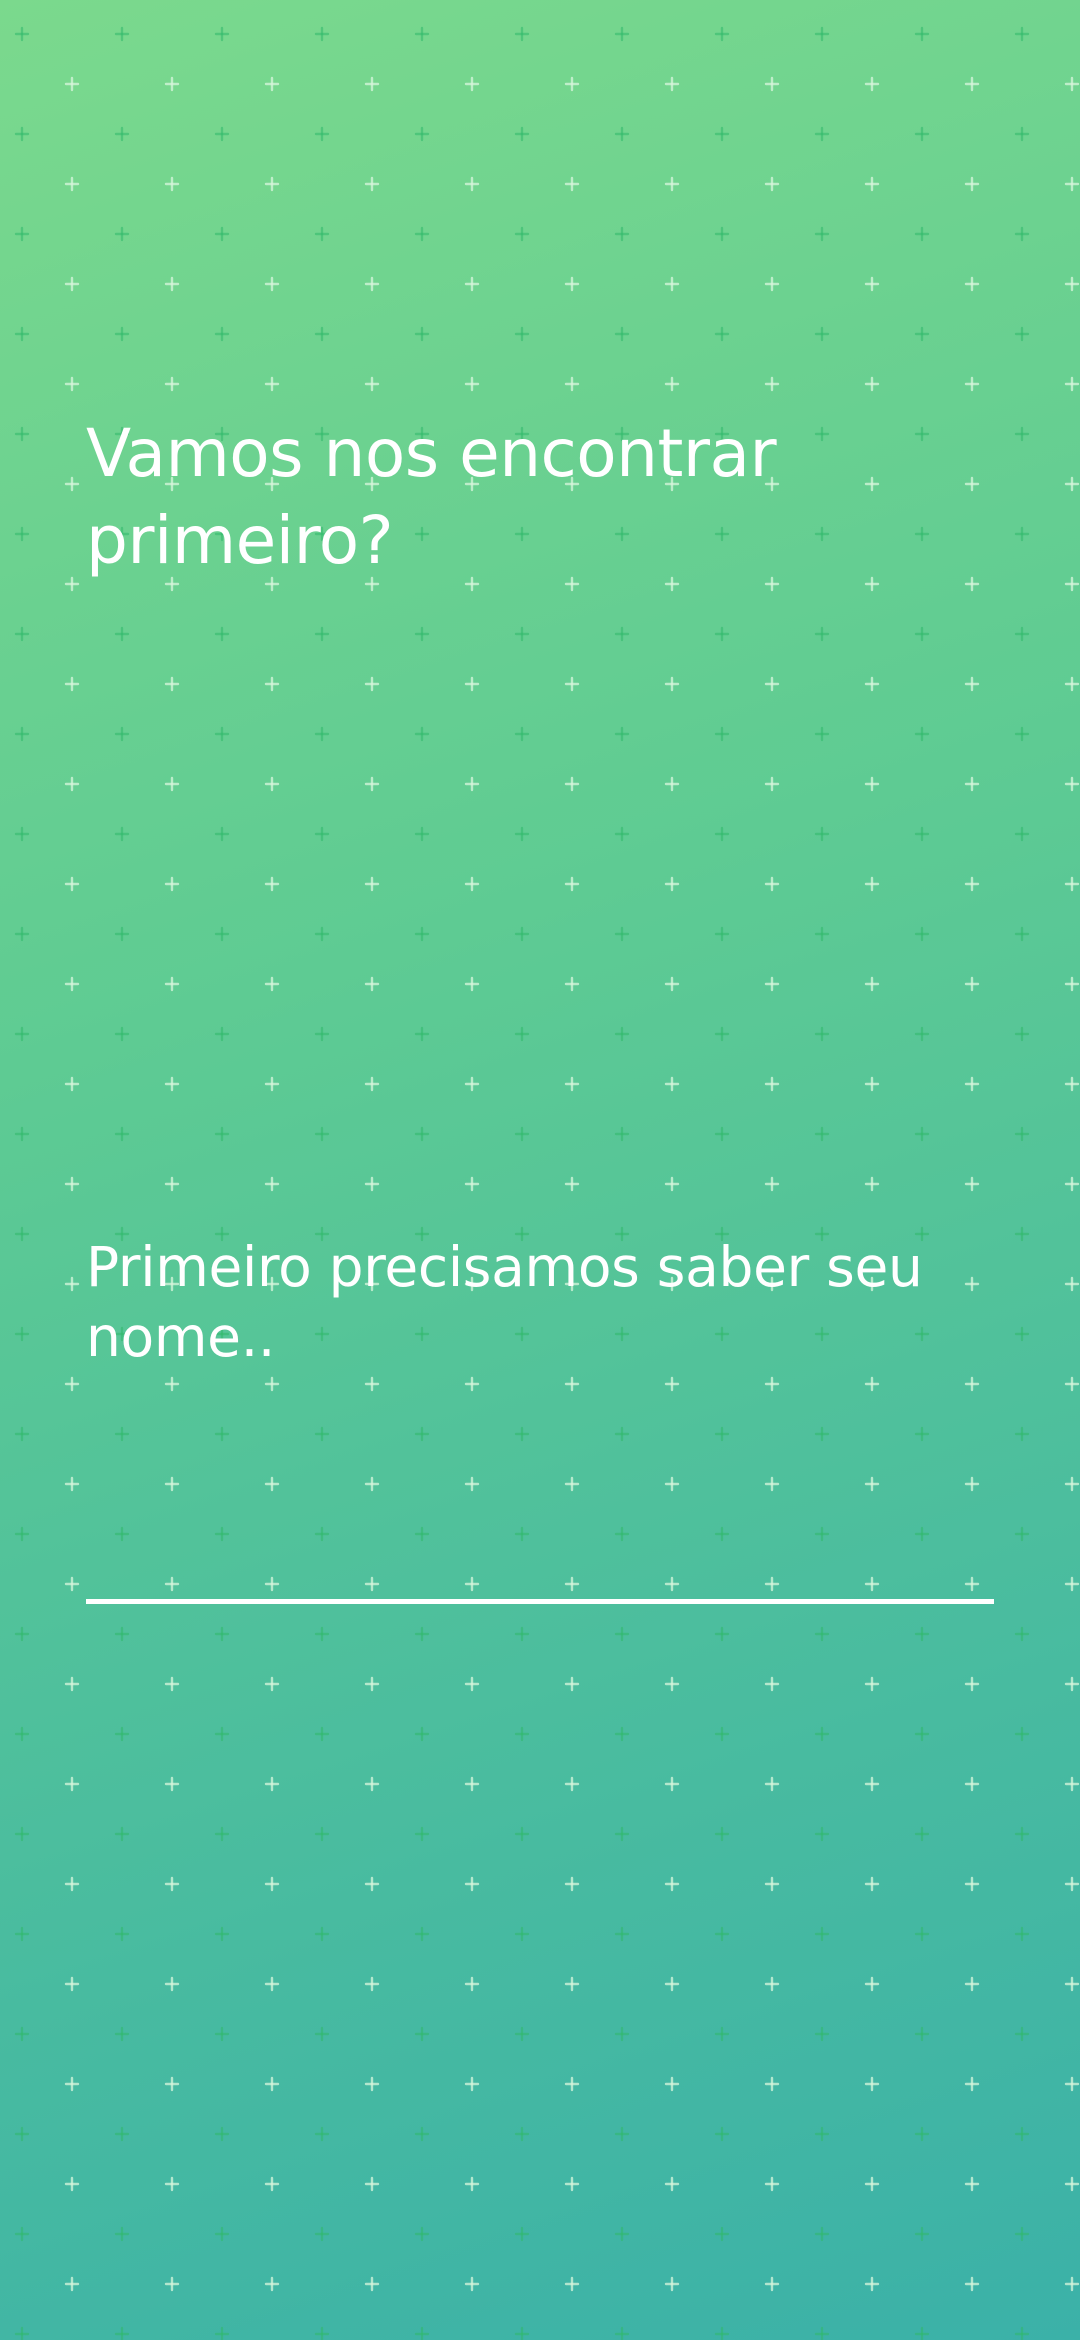 This screenshot has width=1080, height=2340. Describe the element at coordinates (504, 1302) in the screenshot. I see `name-prompt-label: Primeiro precisamos saber seu nome..` at that location.